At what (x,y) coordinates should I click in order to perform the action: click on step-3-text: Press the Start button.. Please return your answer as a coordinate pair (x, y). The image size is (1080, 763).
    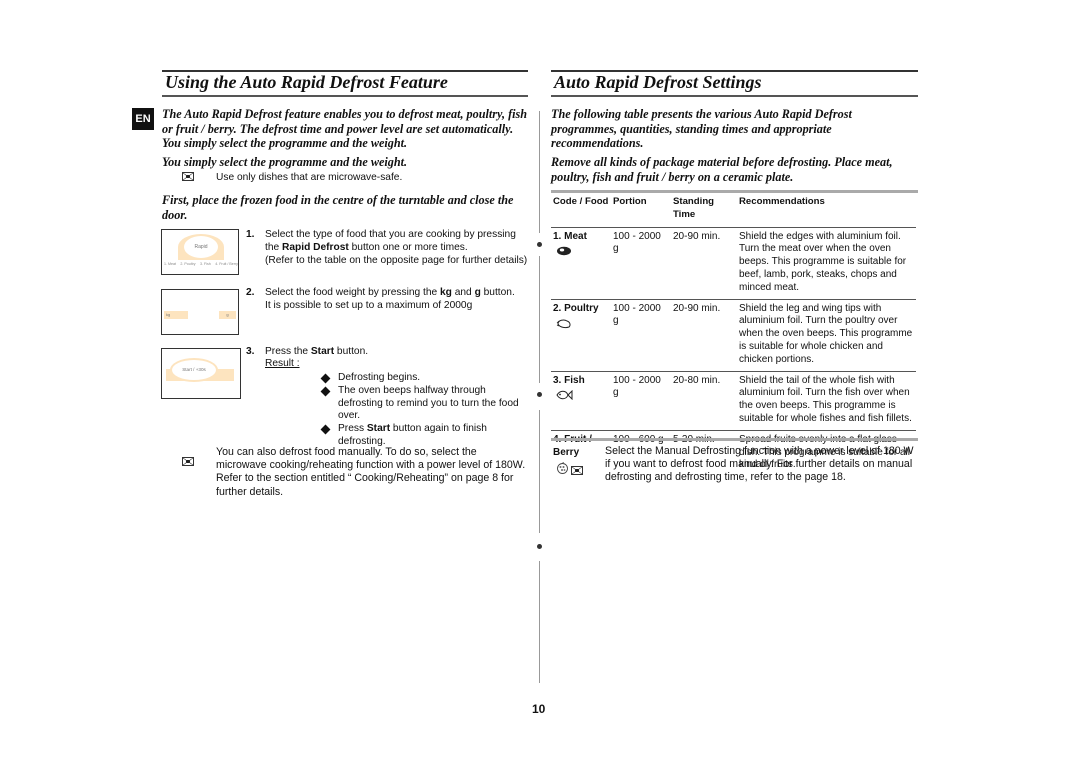
    Looking at the image, I should click on (317, 351).